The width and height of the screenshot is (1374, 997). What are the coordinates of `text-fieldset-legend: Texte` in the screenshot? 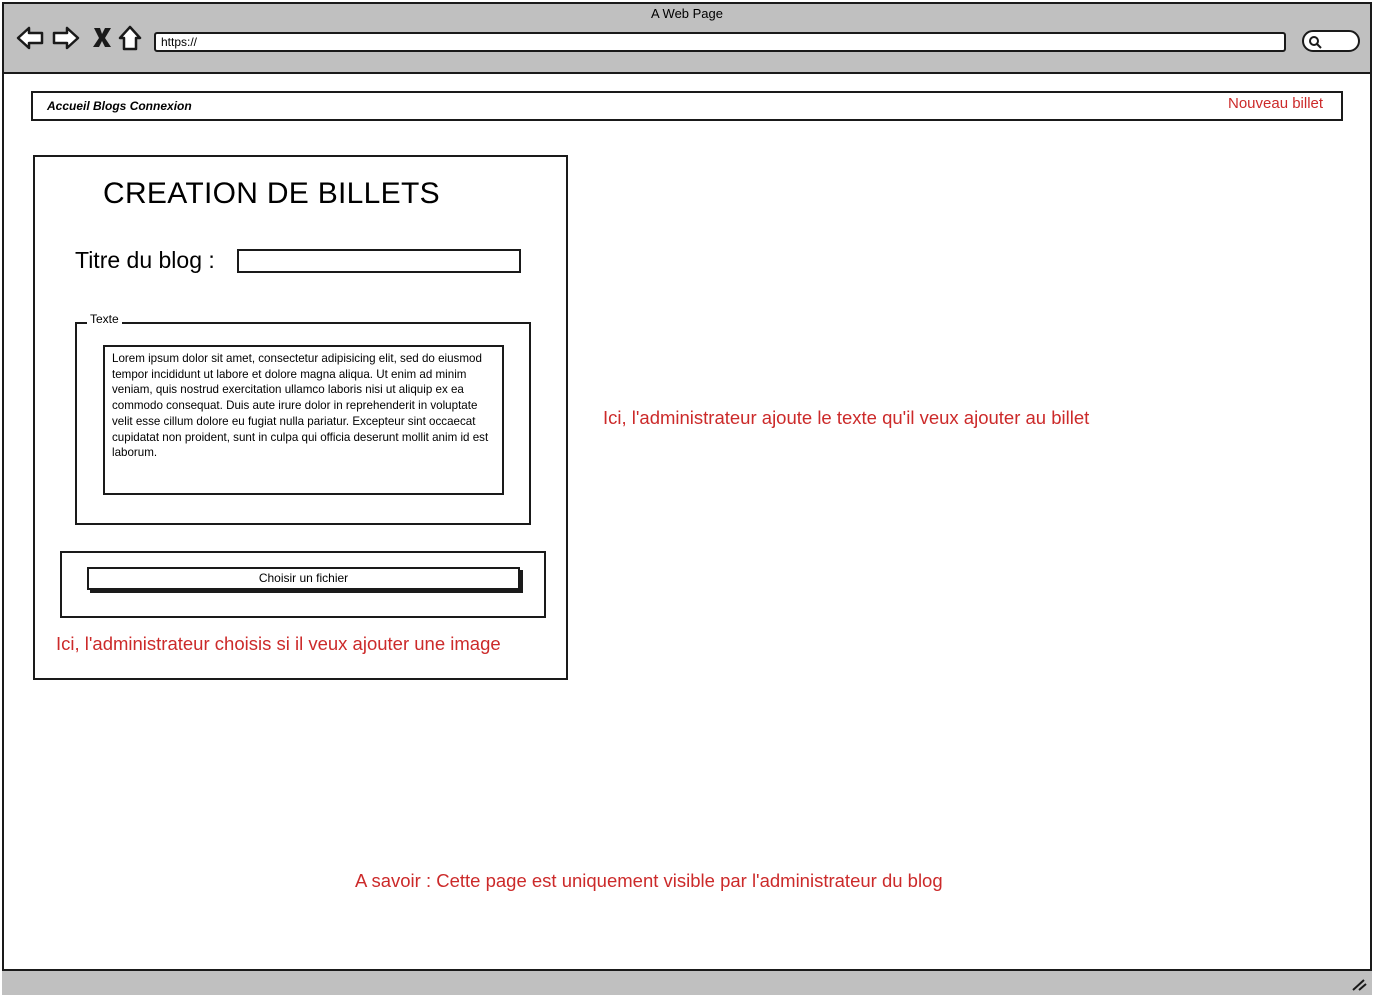 It's located at (104, 319).